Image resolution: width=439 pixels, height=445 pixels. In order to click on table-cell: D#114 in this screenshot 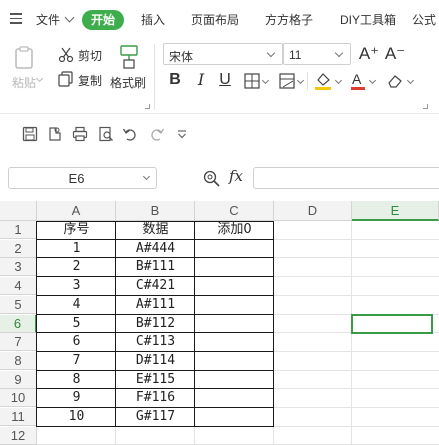, I will do `click(155, 361)`.